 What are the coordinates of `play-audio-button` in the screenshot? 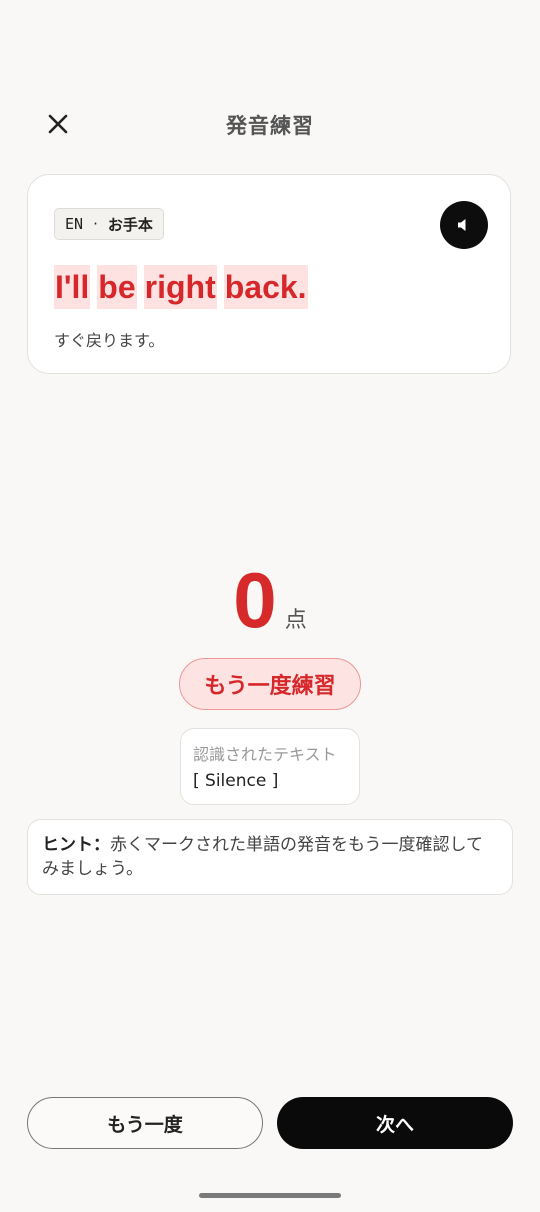 It's located at (464, 225).